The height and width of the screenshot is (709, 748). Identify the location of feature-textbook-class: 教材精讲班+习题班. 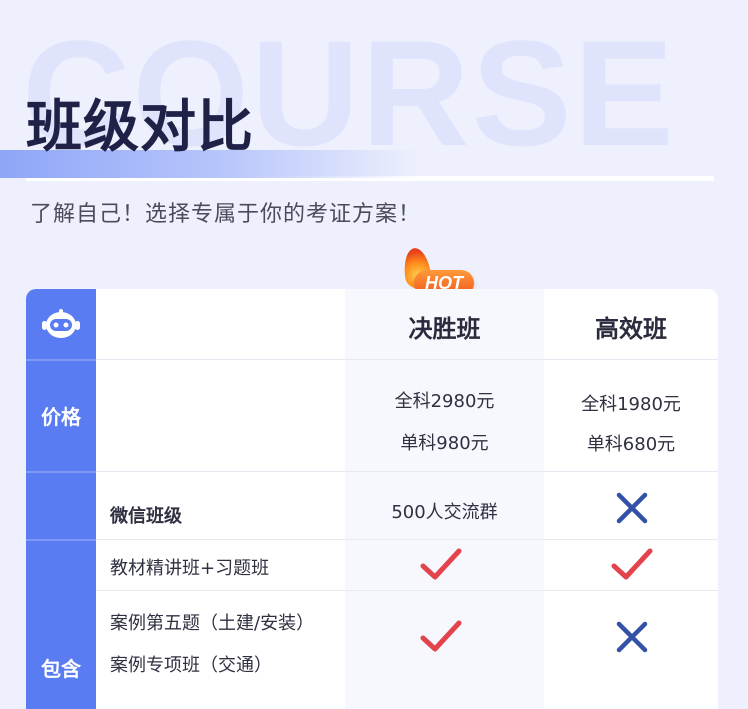
(190, 568).